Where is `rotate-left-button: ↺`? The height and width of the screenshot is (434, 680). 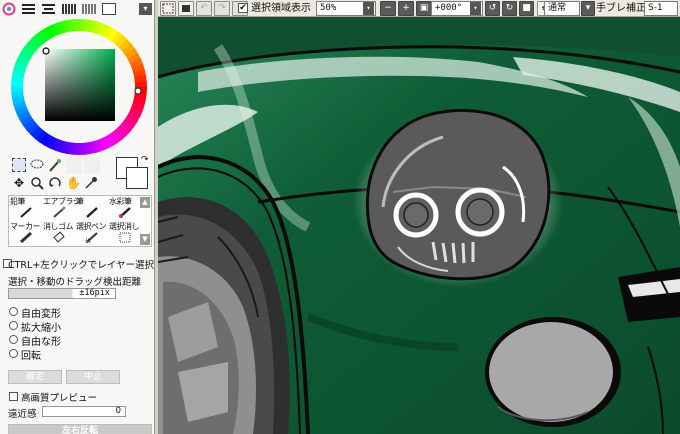 rotate-left-button: ↺ is located at coordinates (492, 8).